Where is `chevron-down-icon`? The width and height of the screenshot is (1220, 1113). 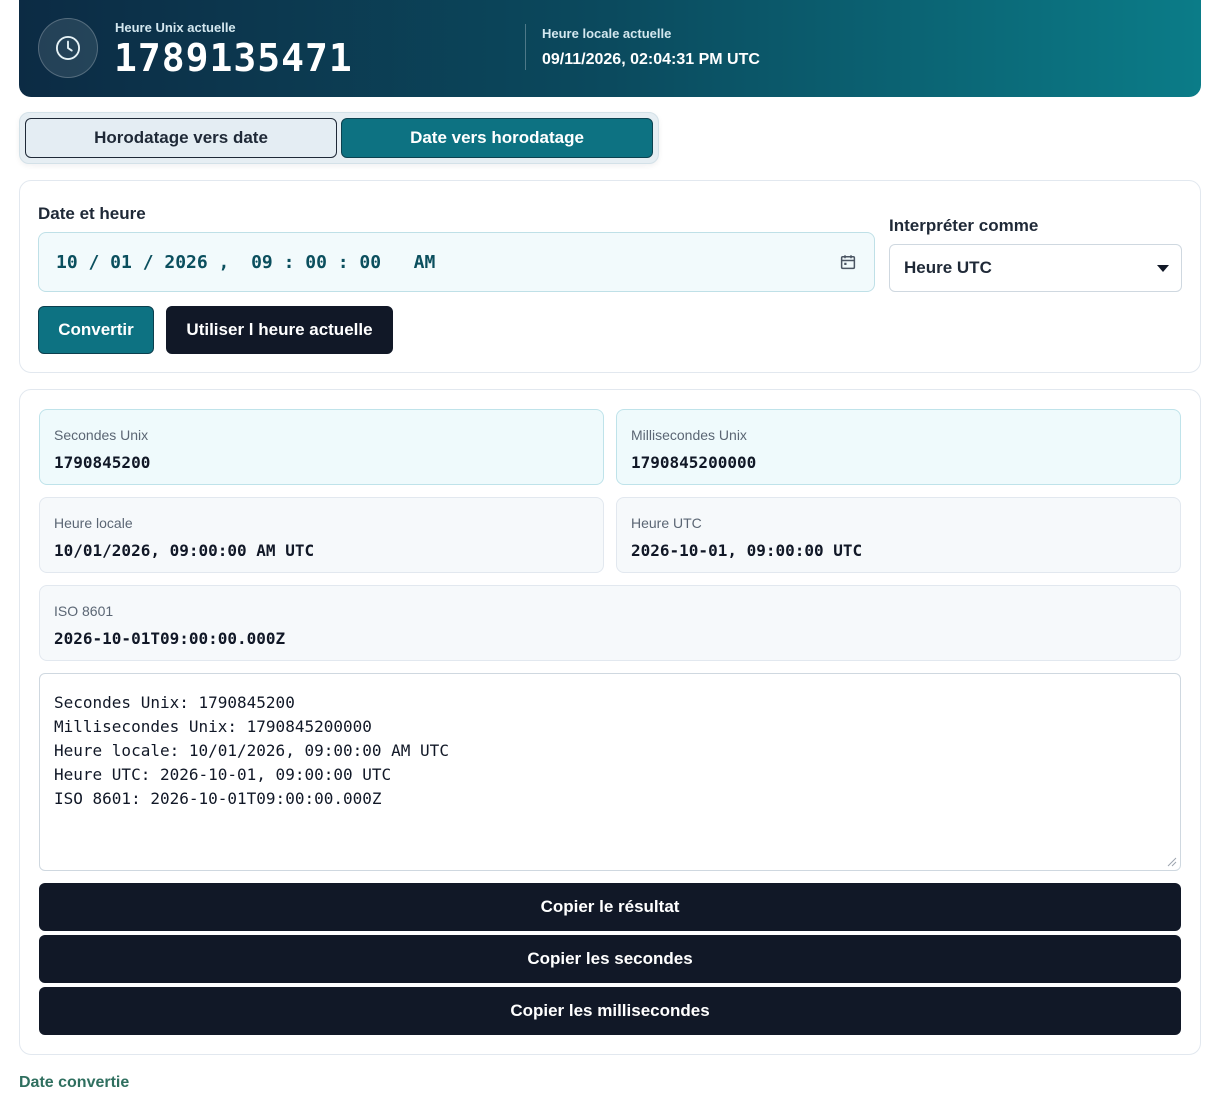 chevron-down-icon is located at coordinates (1163, 268).